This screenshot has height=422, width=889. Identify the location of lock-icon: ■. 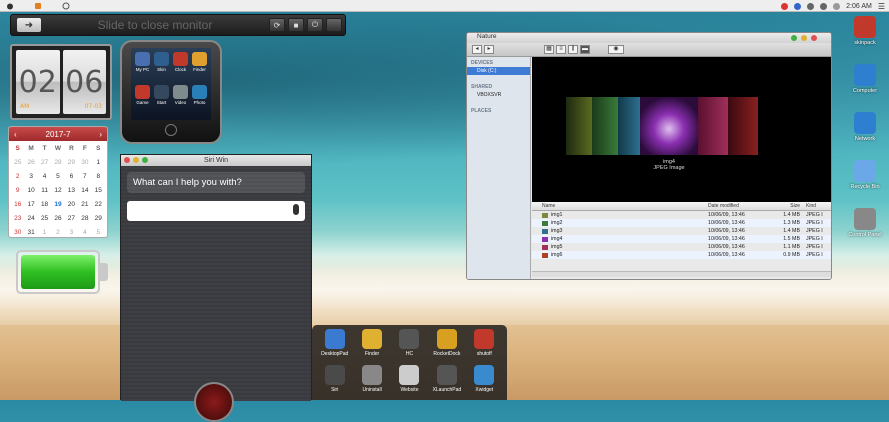
(296, 25).